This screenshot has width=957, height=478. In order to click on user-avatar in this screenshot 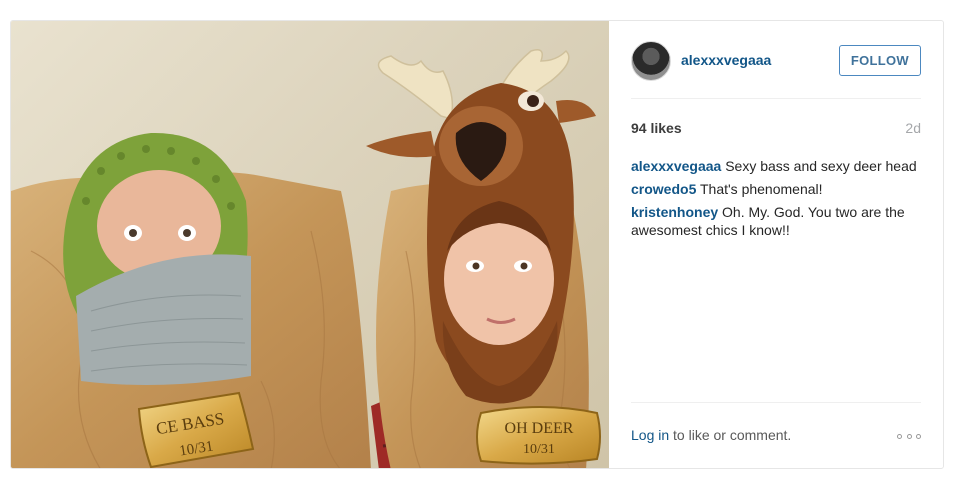, I will do `click(651, 61)`.